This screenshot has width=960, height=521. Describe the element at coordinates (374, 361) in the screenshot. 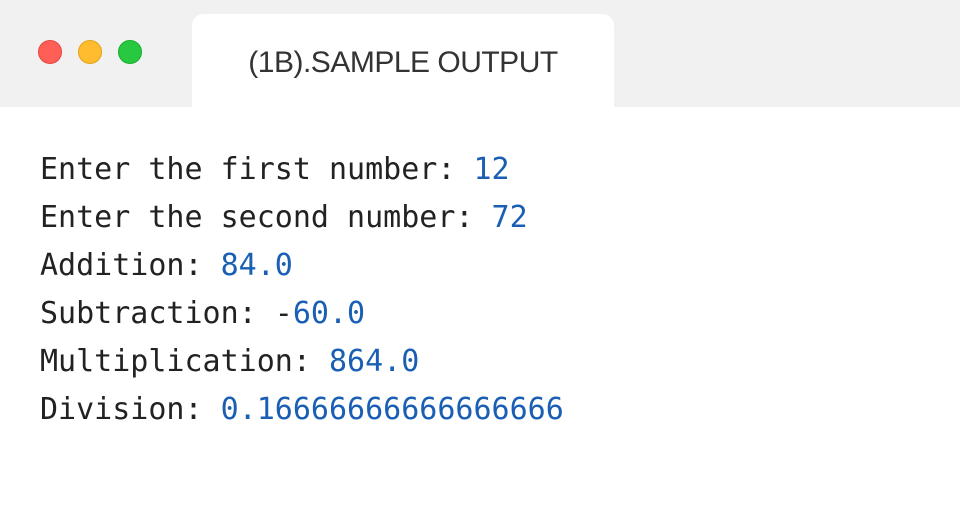

I see `console-value: 864.0` at that location.